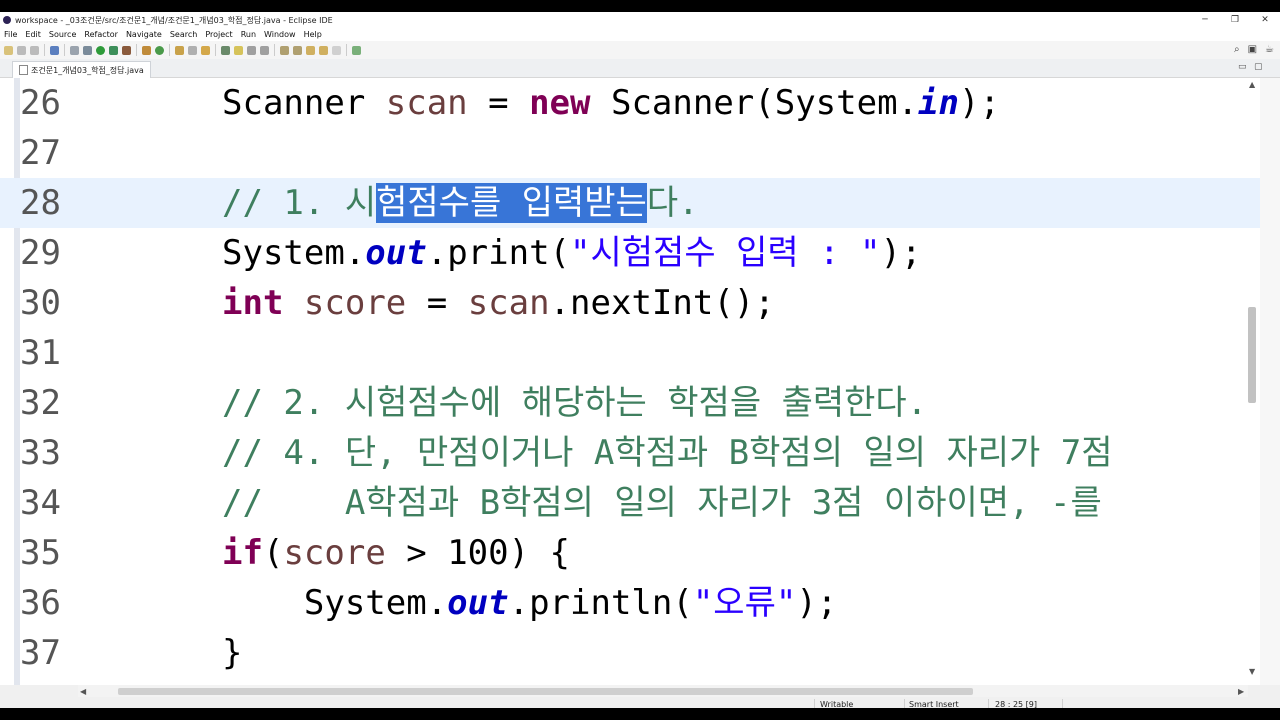  I want to click on code-line: 33 // 4. 단, 만점이거나 A학점과 B학점의 일의 자리가 7점, so click(630, 453).